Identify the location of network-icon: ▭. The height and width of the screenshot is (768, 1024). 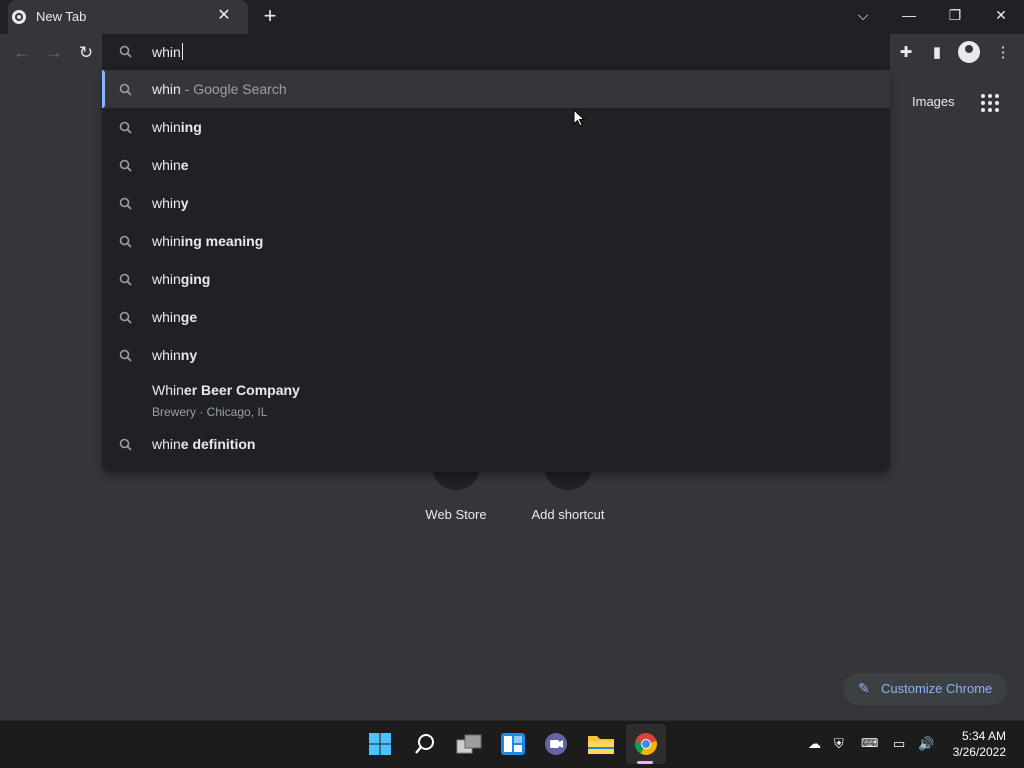
(899, 744).